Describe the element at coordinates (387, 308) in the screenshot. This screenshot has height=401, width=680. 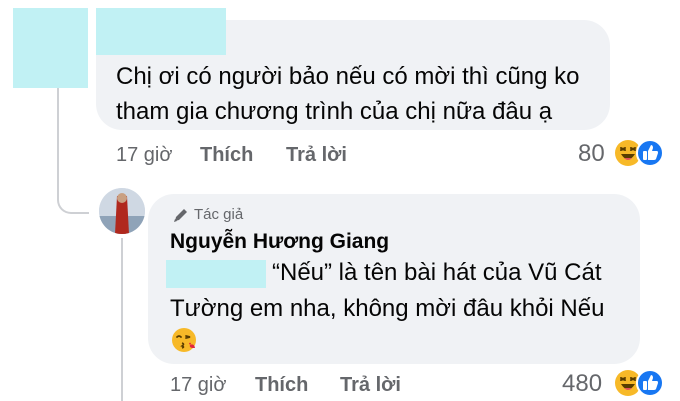
I see `author-comment-line-2: Tường em nha, không mời đâu khỏi Nếu` at that location.